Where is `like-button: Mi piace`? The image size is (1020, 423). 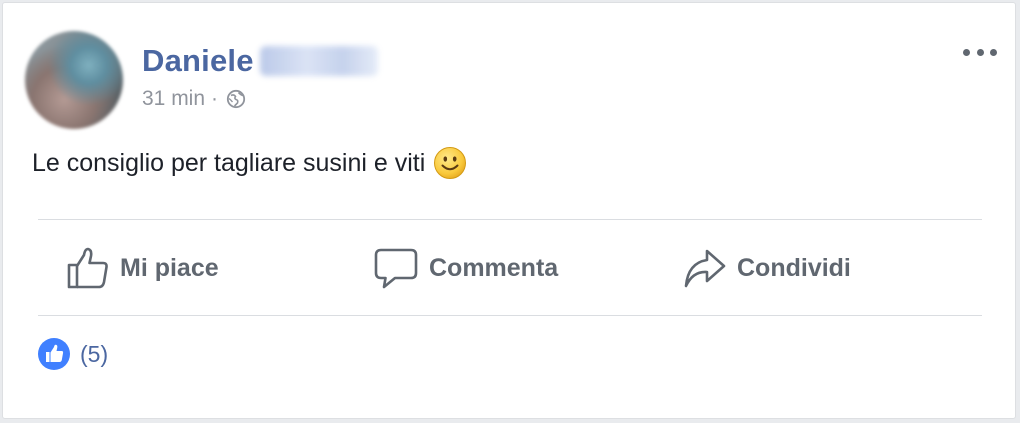
like-button: Mi piace is located at coordinates (142, 268).